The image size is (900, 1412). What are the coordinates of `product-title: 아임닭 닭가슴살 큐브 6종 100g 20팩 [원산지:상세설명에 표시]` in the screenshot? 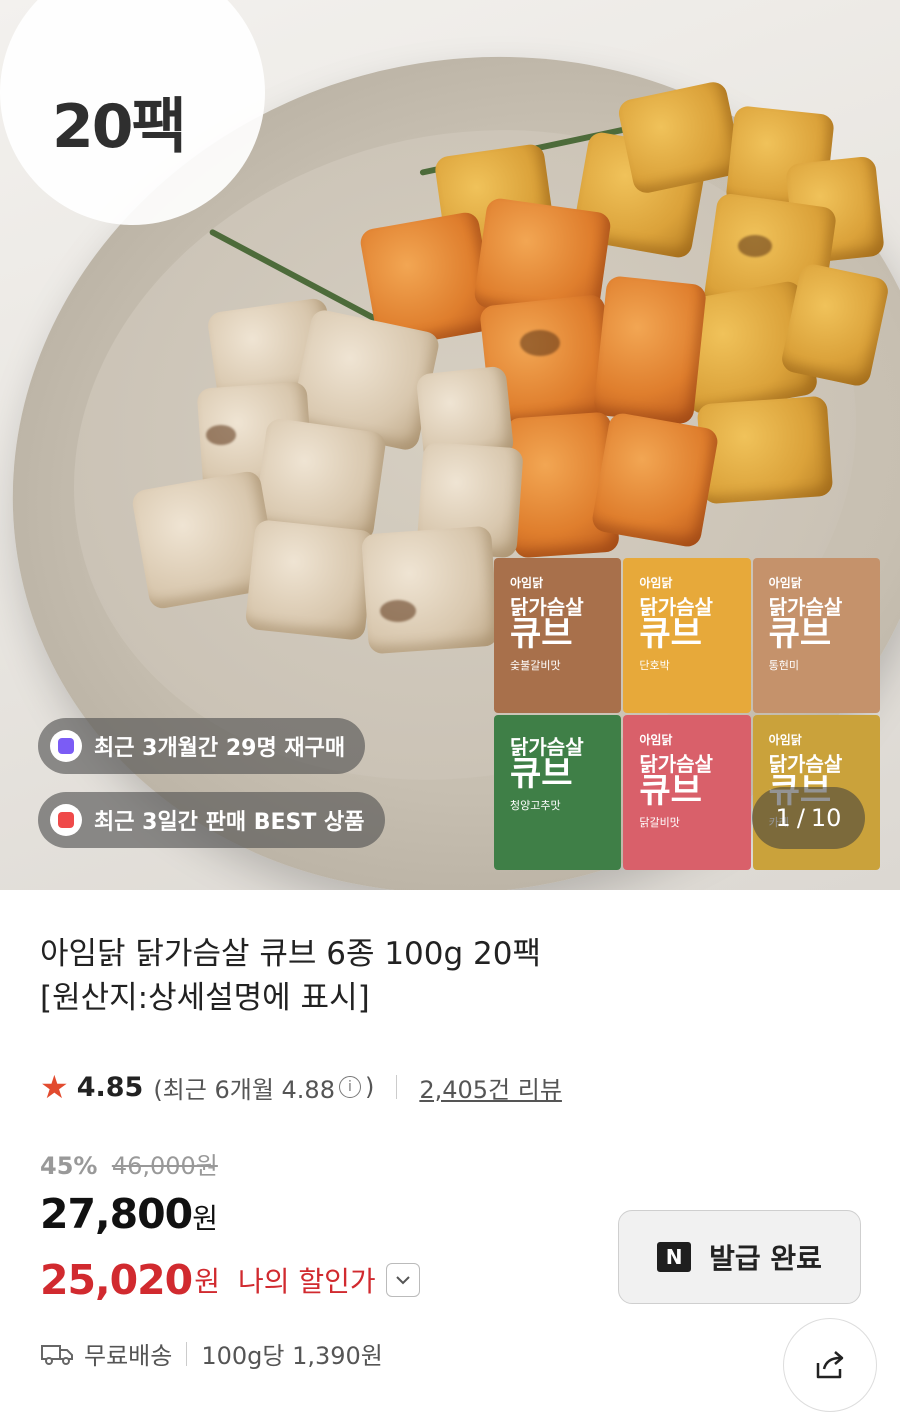 It's located at (450, 976).